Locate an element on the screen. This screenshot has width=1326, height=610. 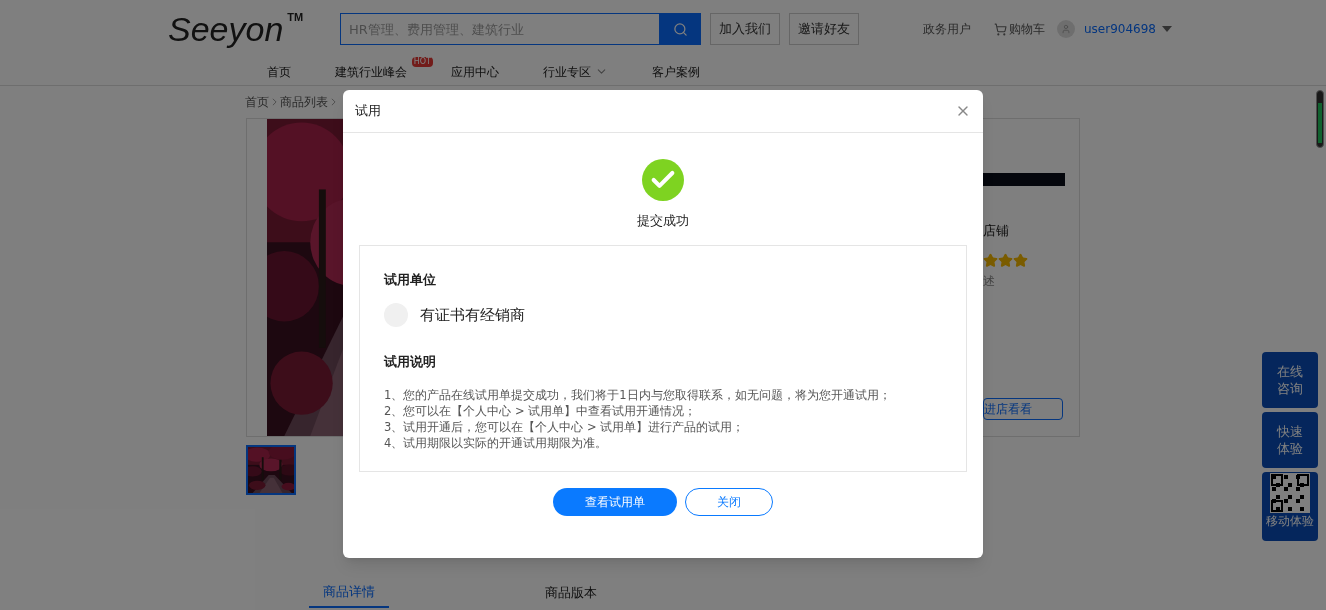
nav-item: 客户案例 is located at coordinates (676, 71).